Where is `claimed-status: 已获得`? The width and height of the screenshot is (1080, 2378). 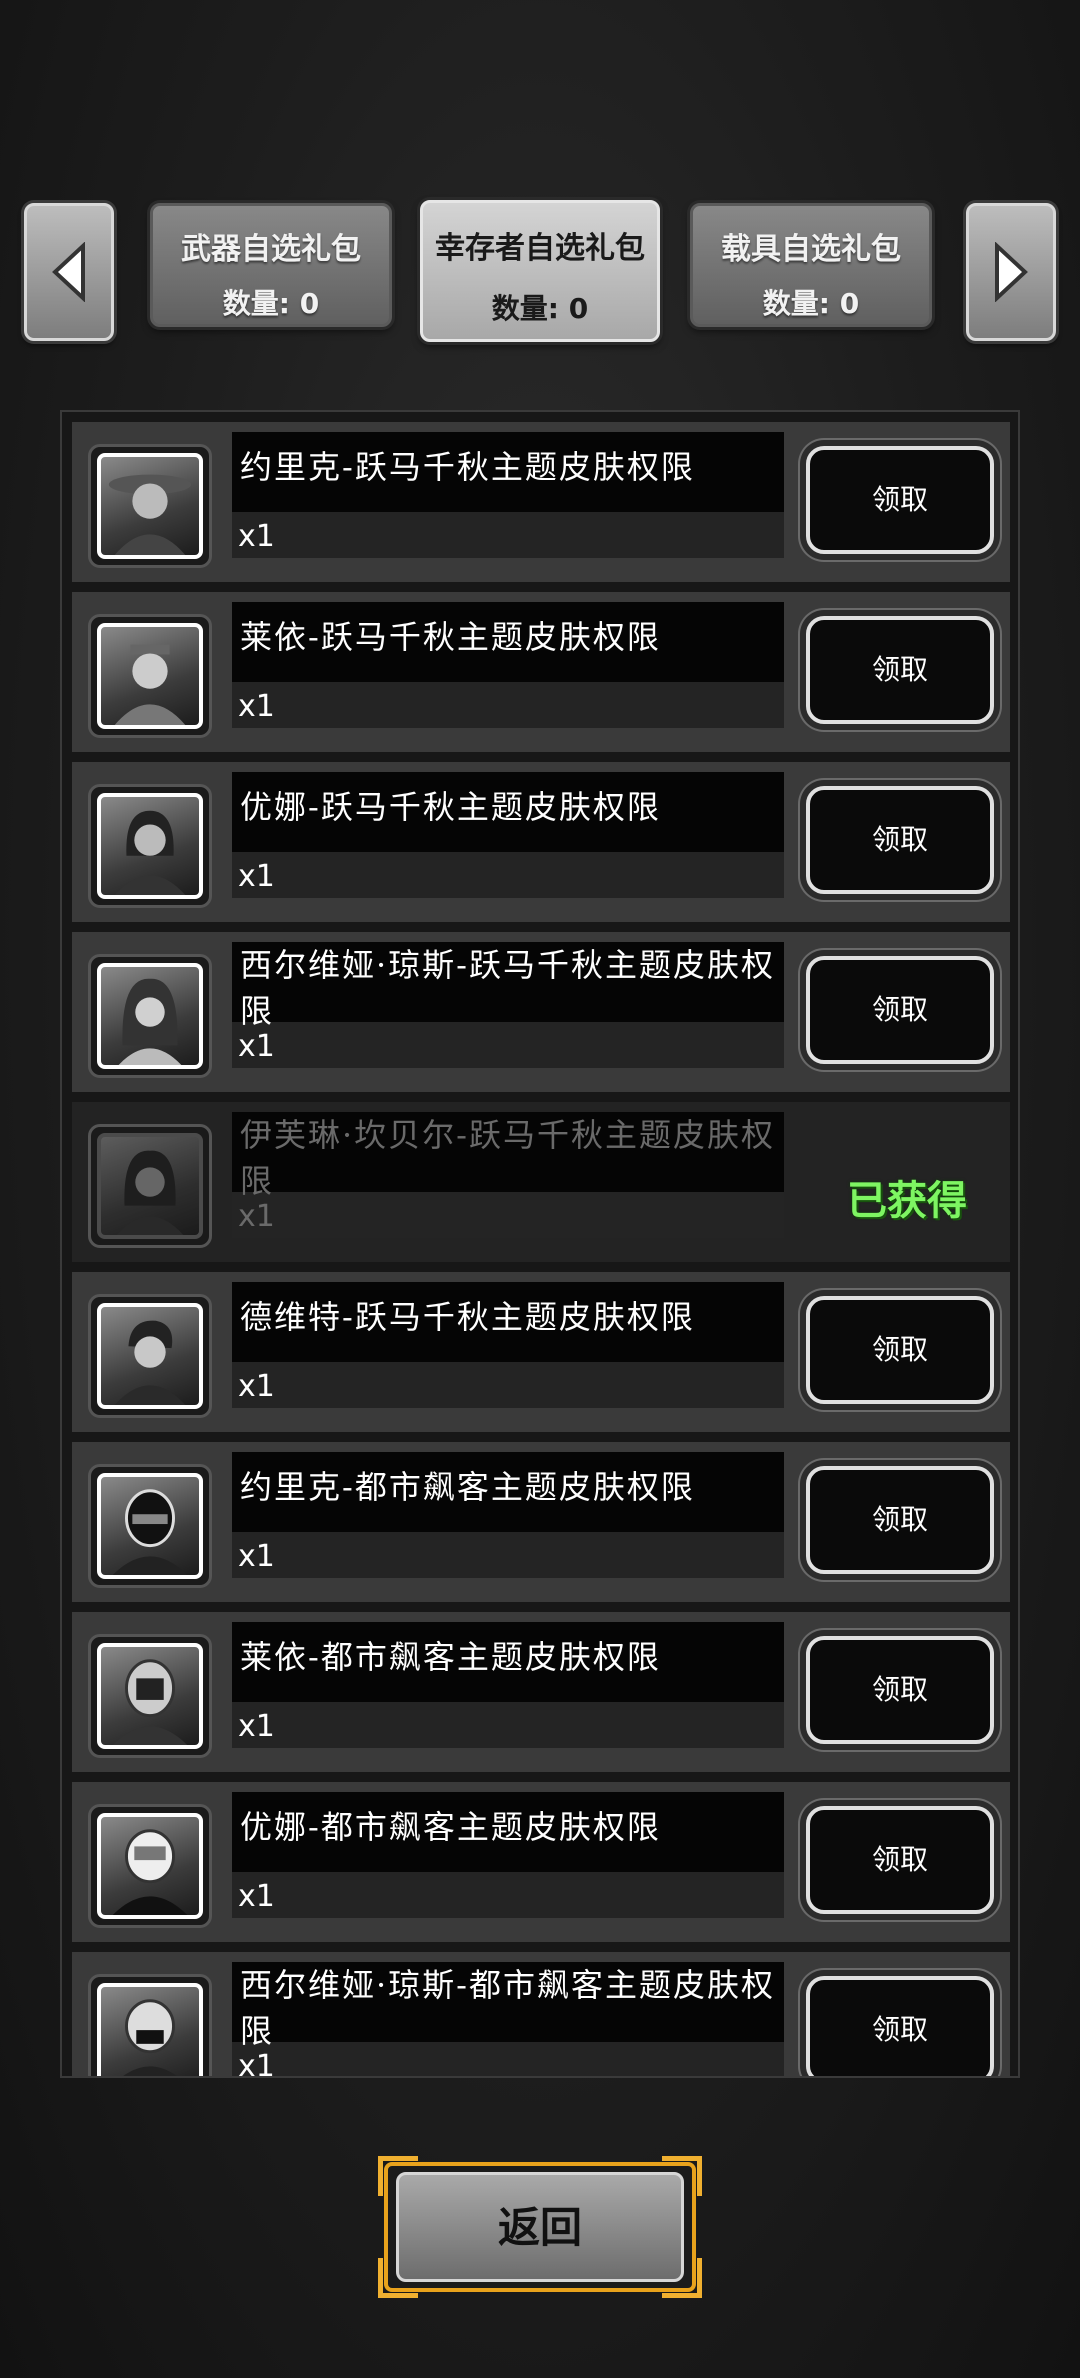 claimed-status: 已获得 is located at coordinates (907, 1201).